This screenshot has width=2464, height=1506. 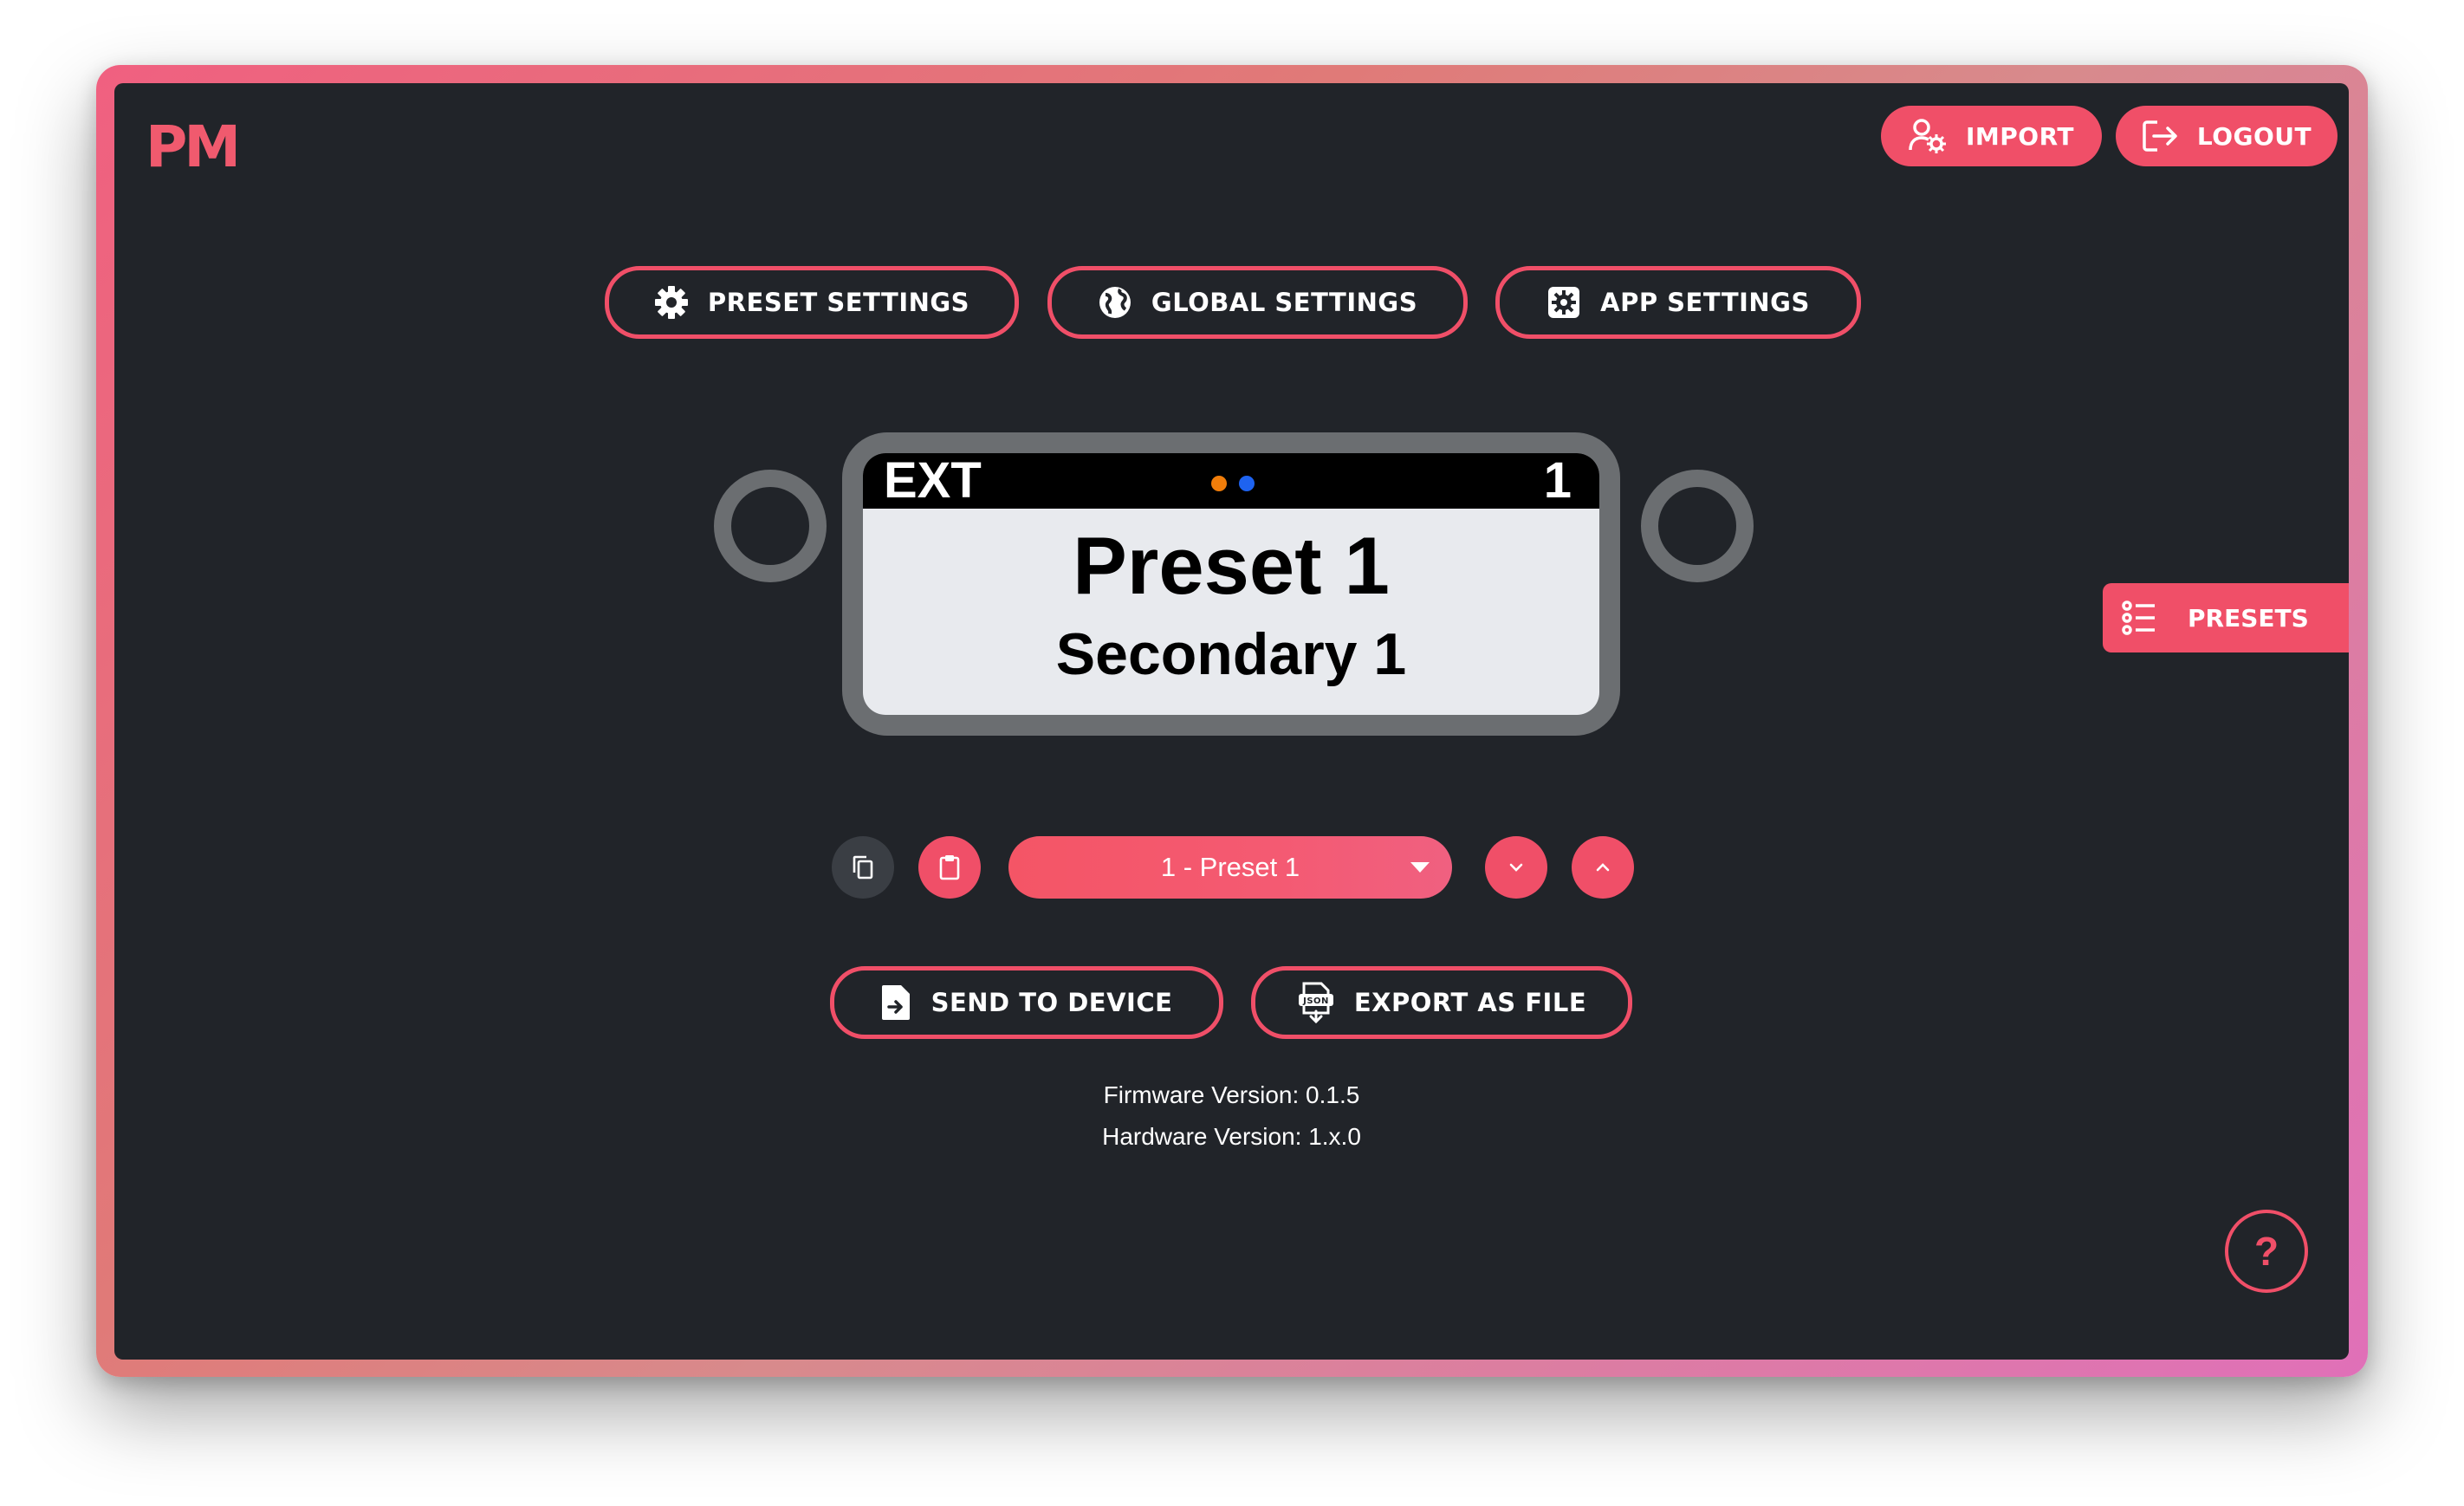 I want to click on help-icon: ?, so click(x=2266, y=1252).